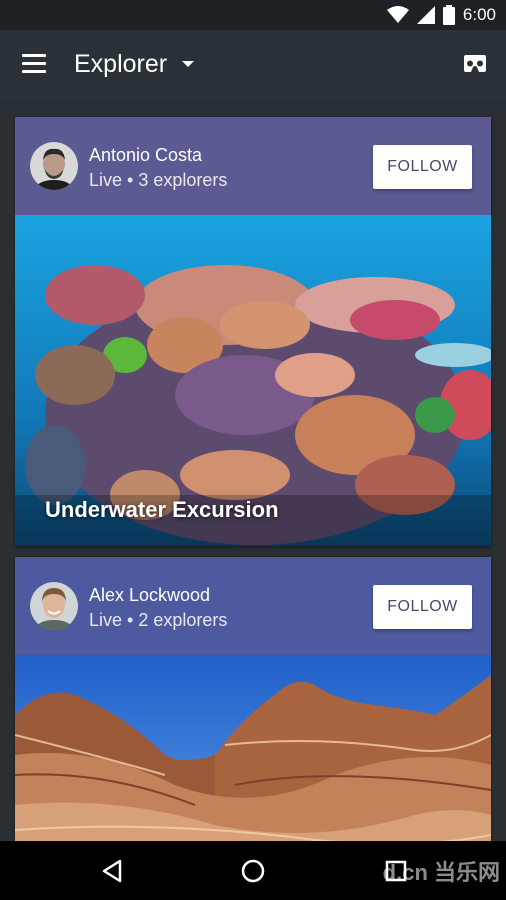 Image resolution: width=506 pixels, height=900 pixels. Describe the element at coordinates (475, 64) in the screenshot. I see `vr-headset-icon` at that location.